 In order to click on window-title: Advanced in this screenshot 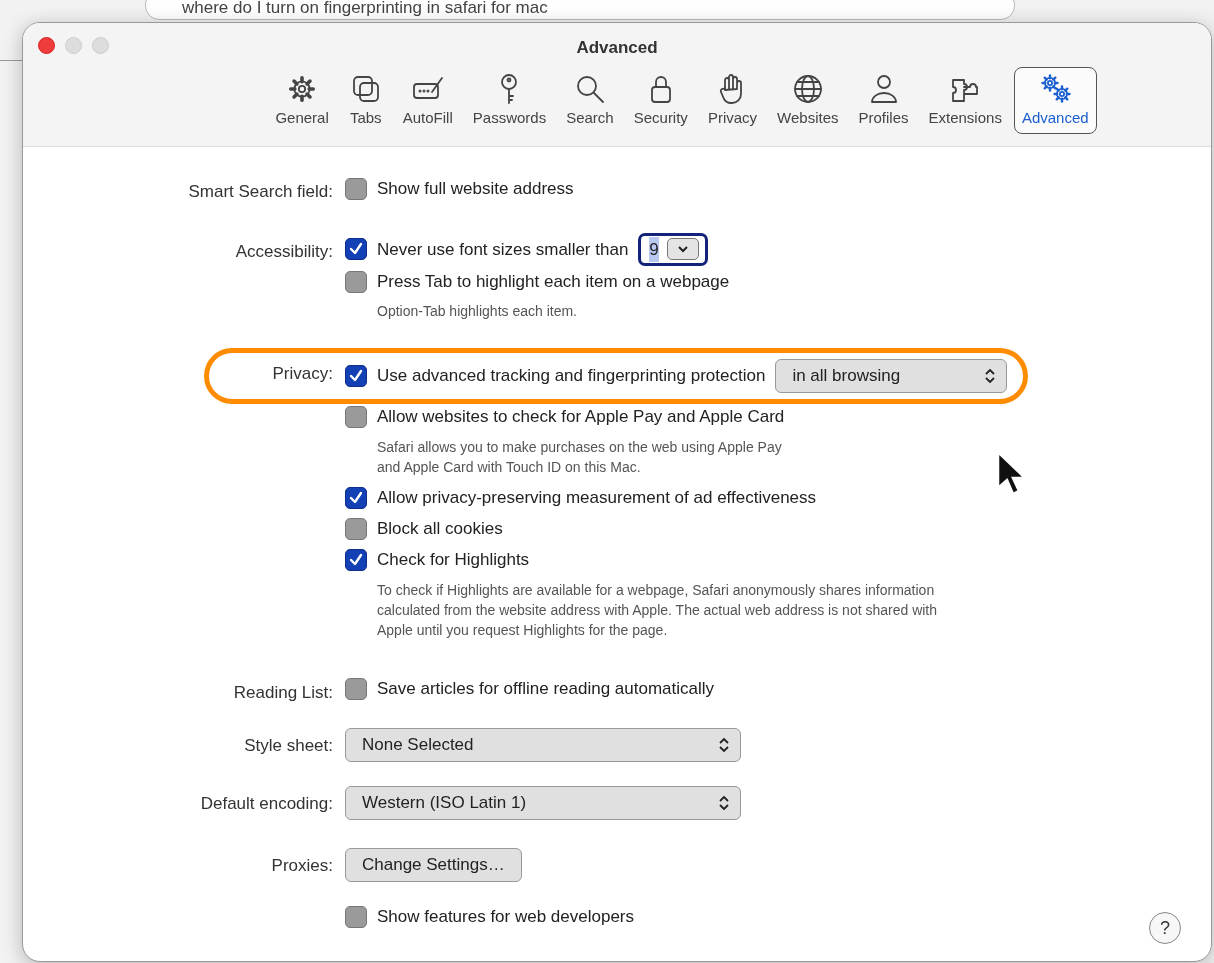, I will do `click(617, 47)`.